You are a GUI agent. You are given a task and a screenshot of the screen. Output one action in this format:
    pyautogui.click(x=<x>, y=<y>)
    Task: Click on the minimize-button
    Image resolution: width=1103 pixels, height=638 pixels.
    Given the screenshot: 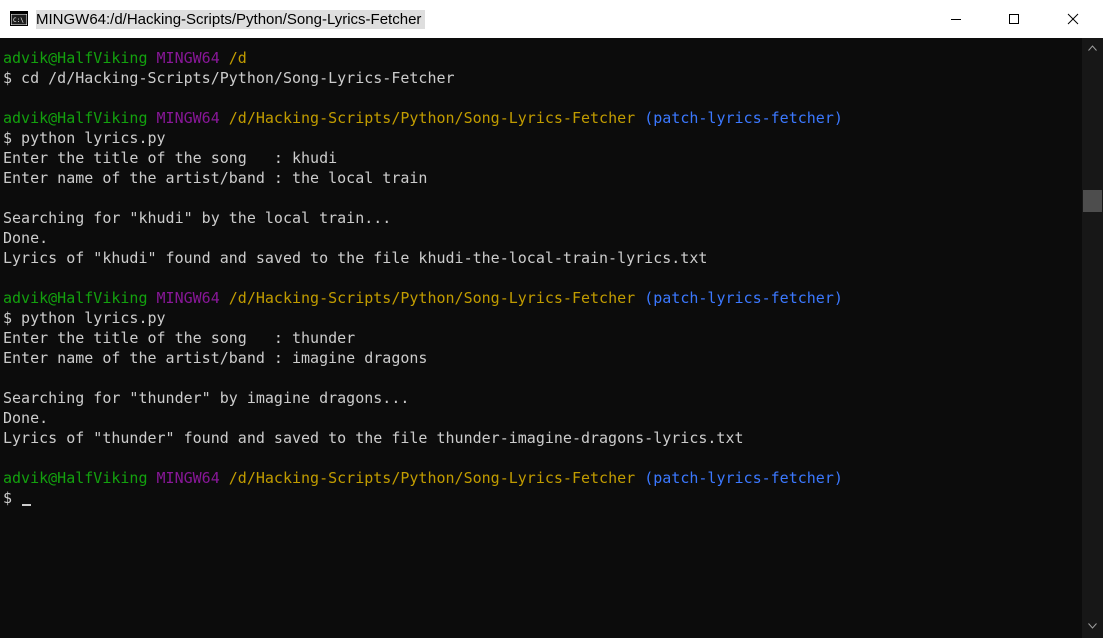 What is the action you would take?
    pyautogui.click(x=956, y=19)
    